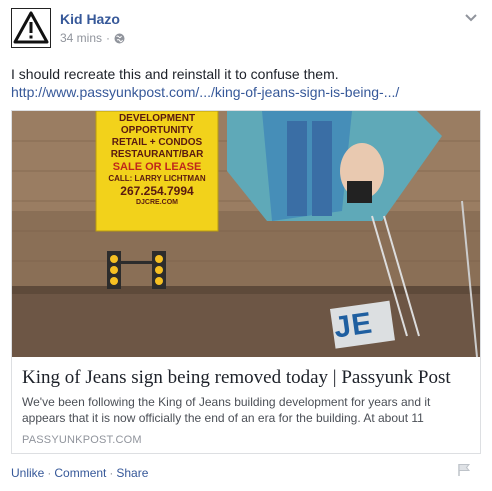 The image size is (492, 491). Describe the element at coordinates (157, 130) in the screenshot. I see `sign-line: OPPORTUNITY` at that location.